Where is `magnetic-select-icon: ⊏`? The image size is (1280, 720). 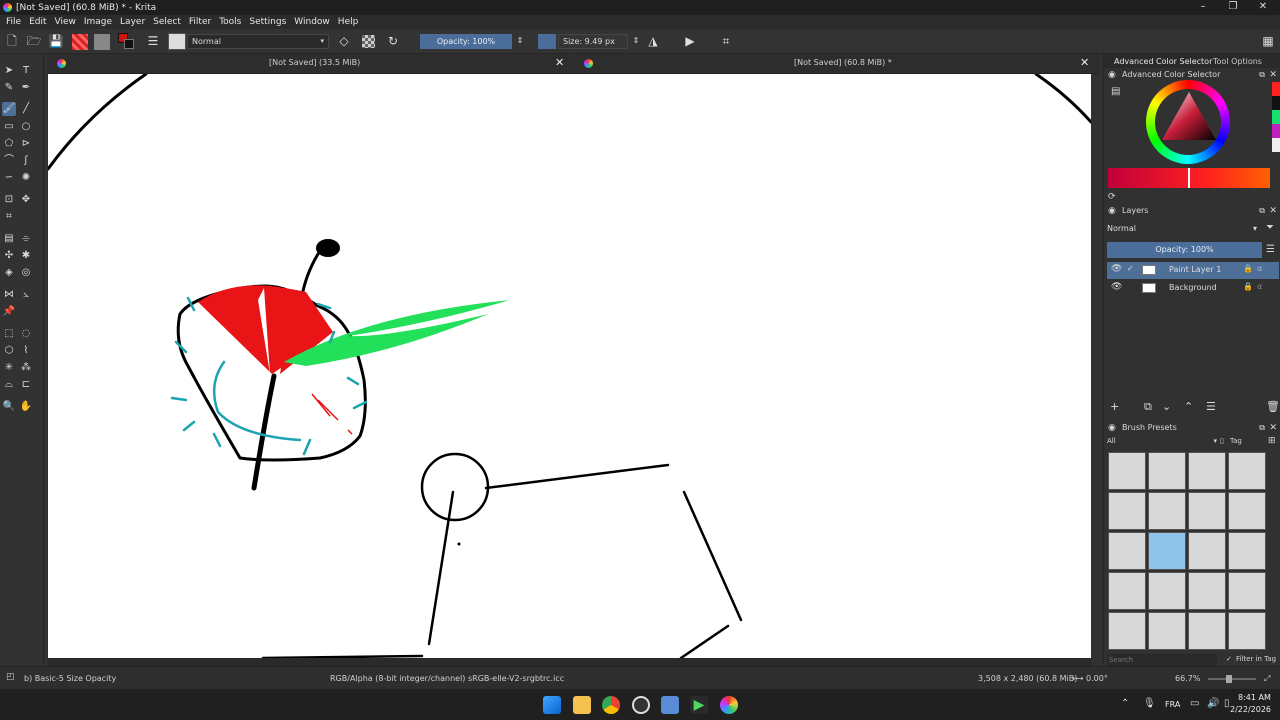 magnetic-select-icon: ⊏ is located at coordinates (26, 385).